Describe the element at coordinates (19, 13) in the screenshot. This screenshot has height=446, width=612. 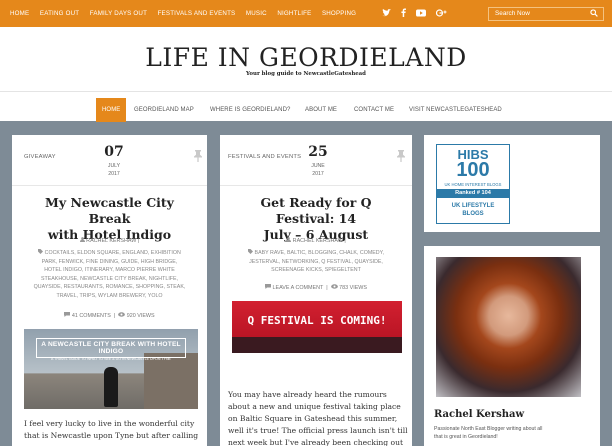
I see `top-nav-home: HOME` at that location.